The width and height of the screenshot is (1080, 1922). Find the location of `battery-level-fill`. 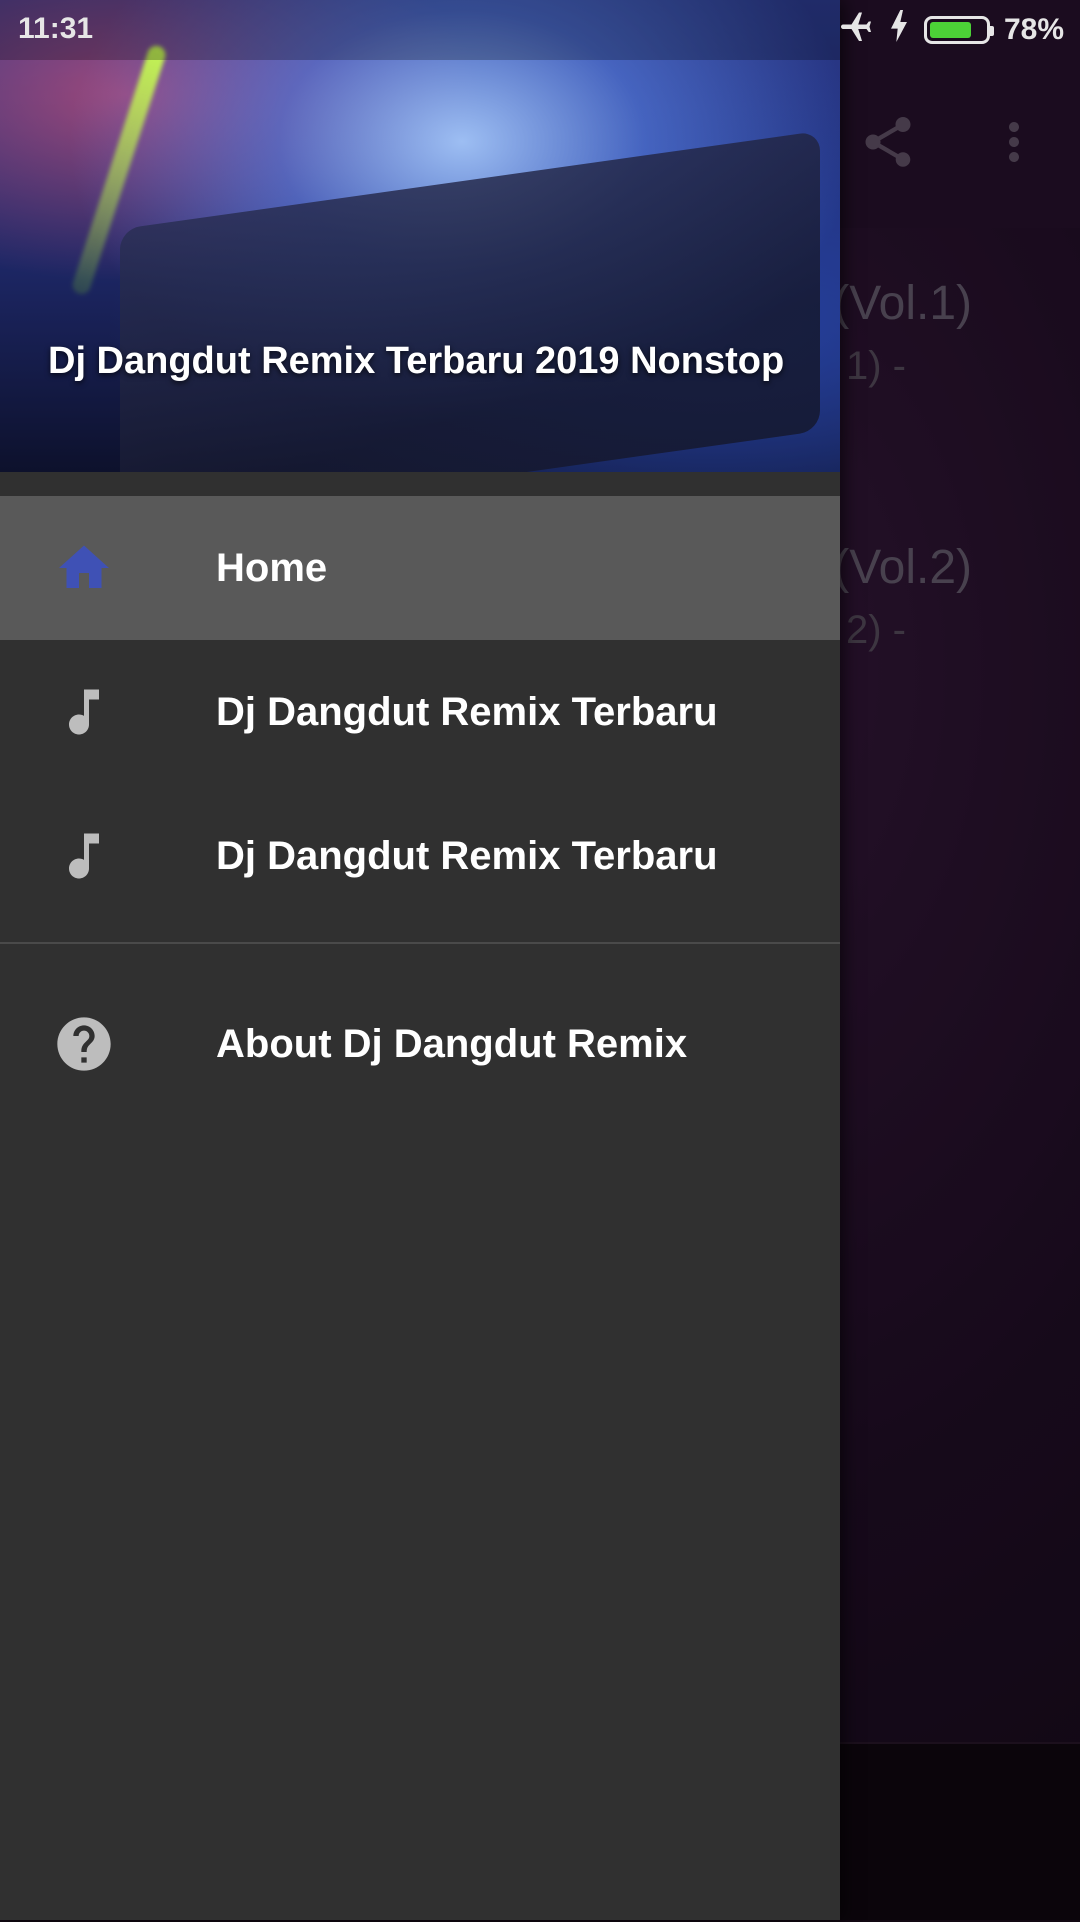

battery-level-fill is located at coordinates (950, 30).